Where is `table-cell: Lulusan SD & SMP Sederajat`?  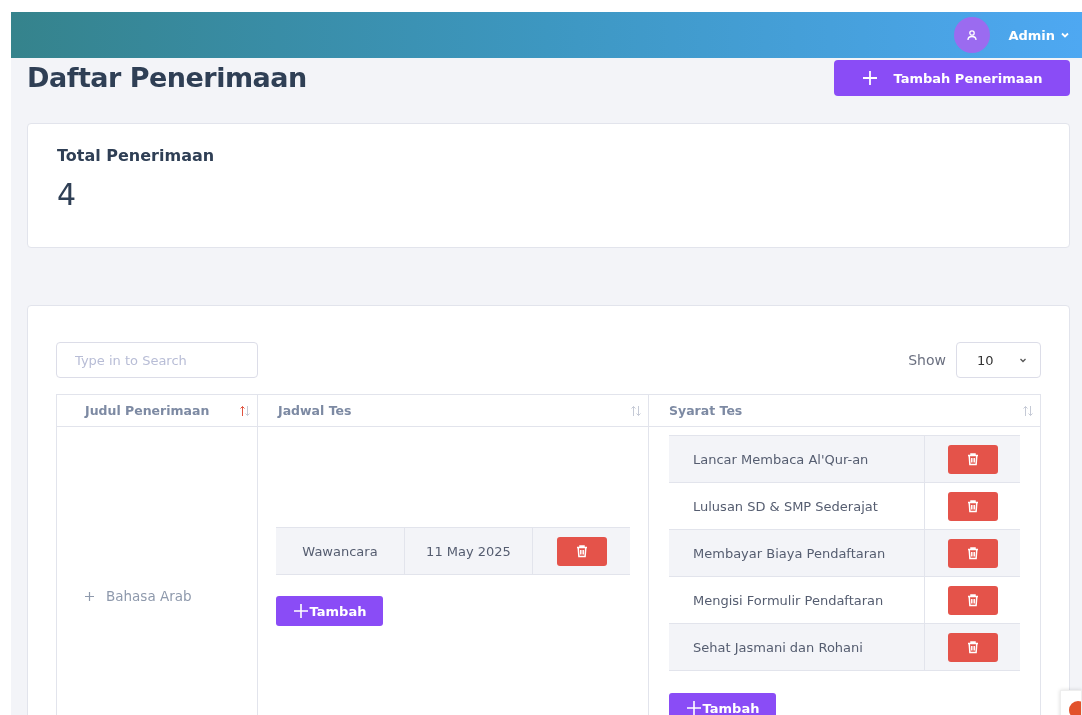 table-cell: Lulusan SD & SMP Sederajat is located at coordinates (797, 506).